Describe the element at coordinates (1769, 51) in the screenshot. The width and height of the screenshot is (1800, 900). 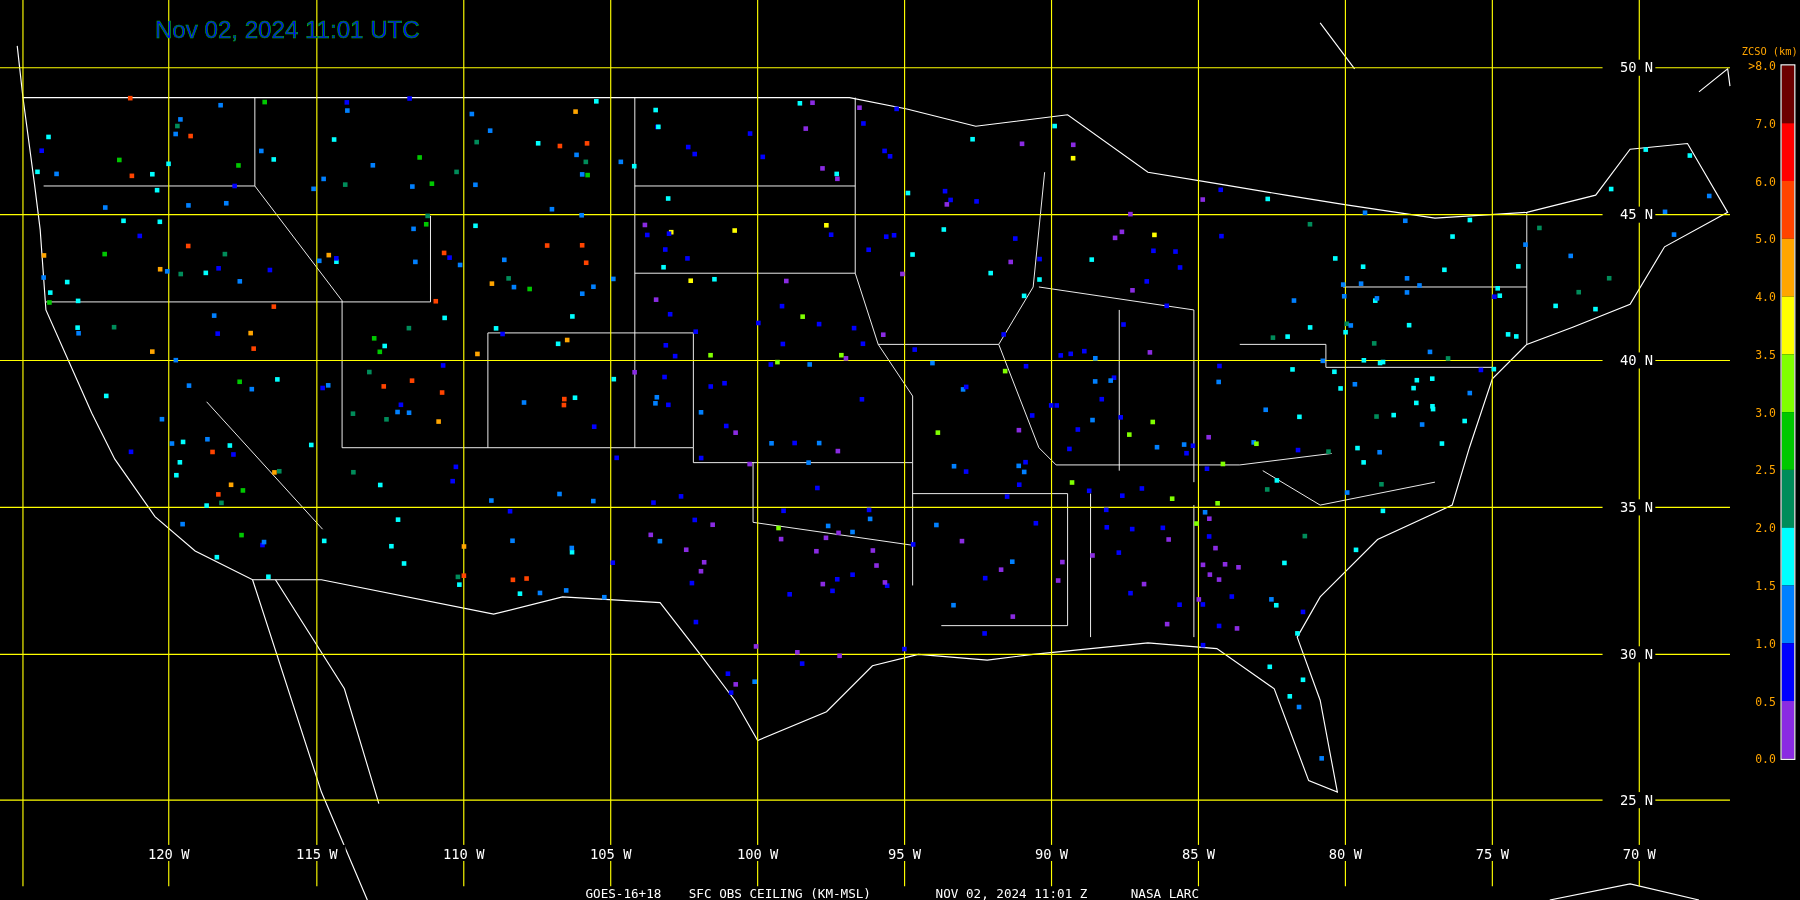
I see `legend-title: ZCSO (km)` at that location.